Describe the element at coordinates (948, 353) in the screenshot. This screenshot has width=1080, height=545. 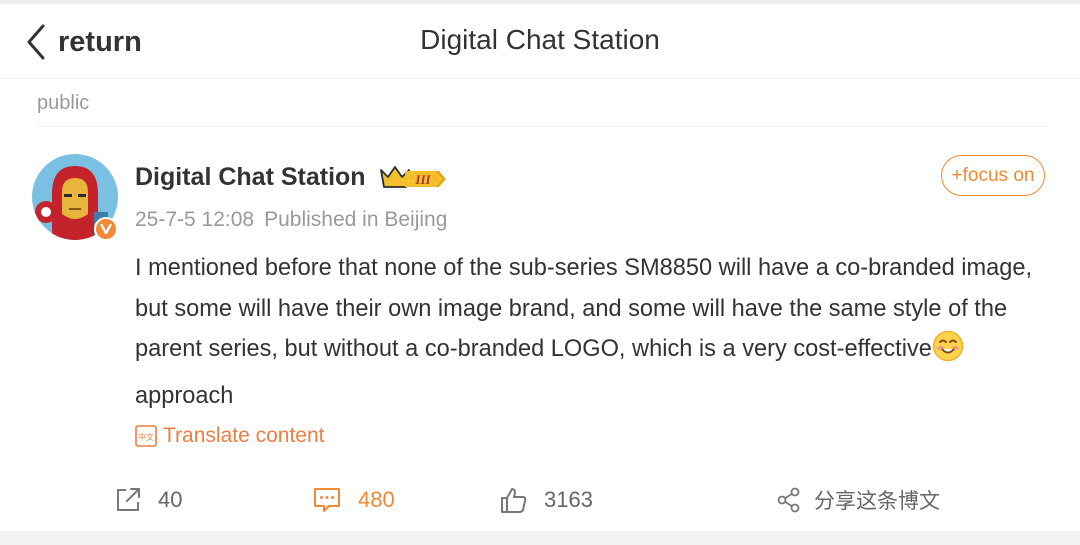
I see `smile-emoji-icon` at that location.